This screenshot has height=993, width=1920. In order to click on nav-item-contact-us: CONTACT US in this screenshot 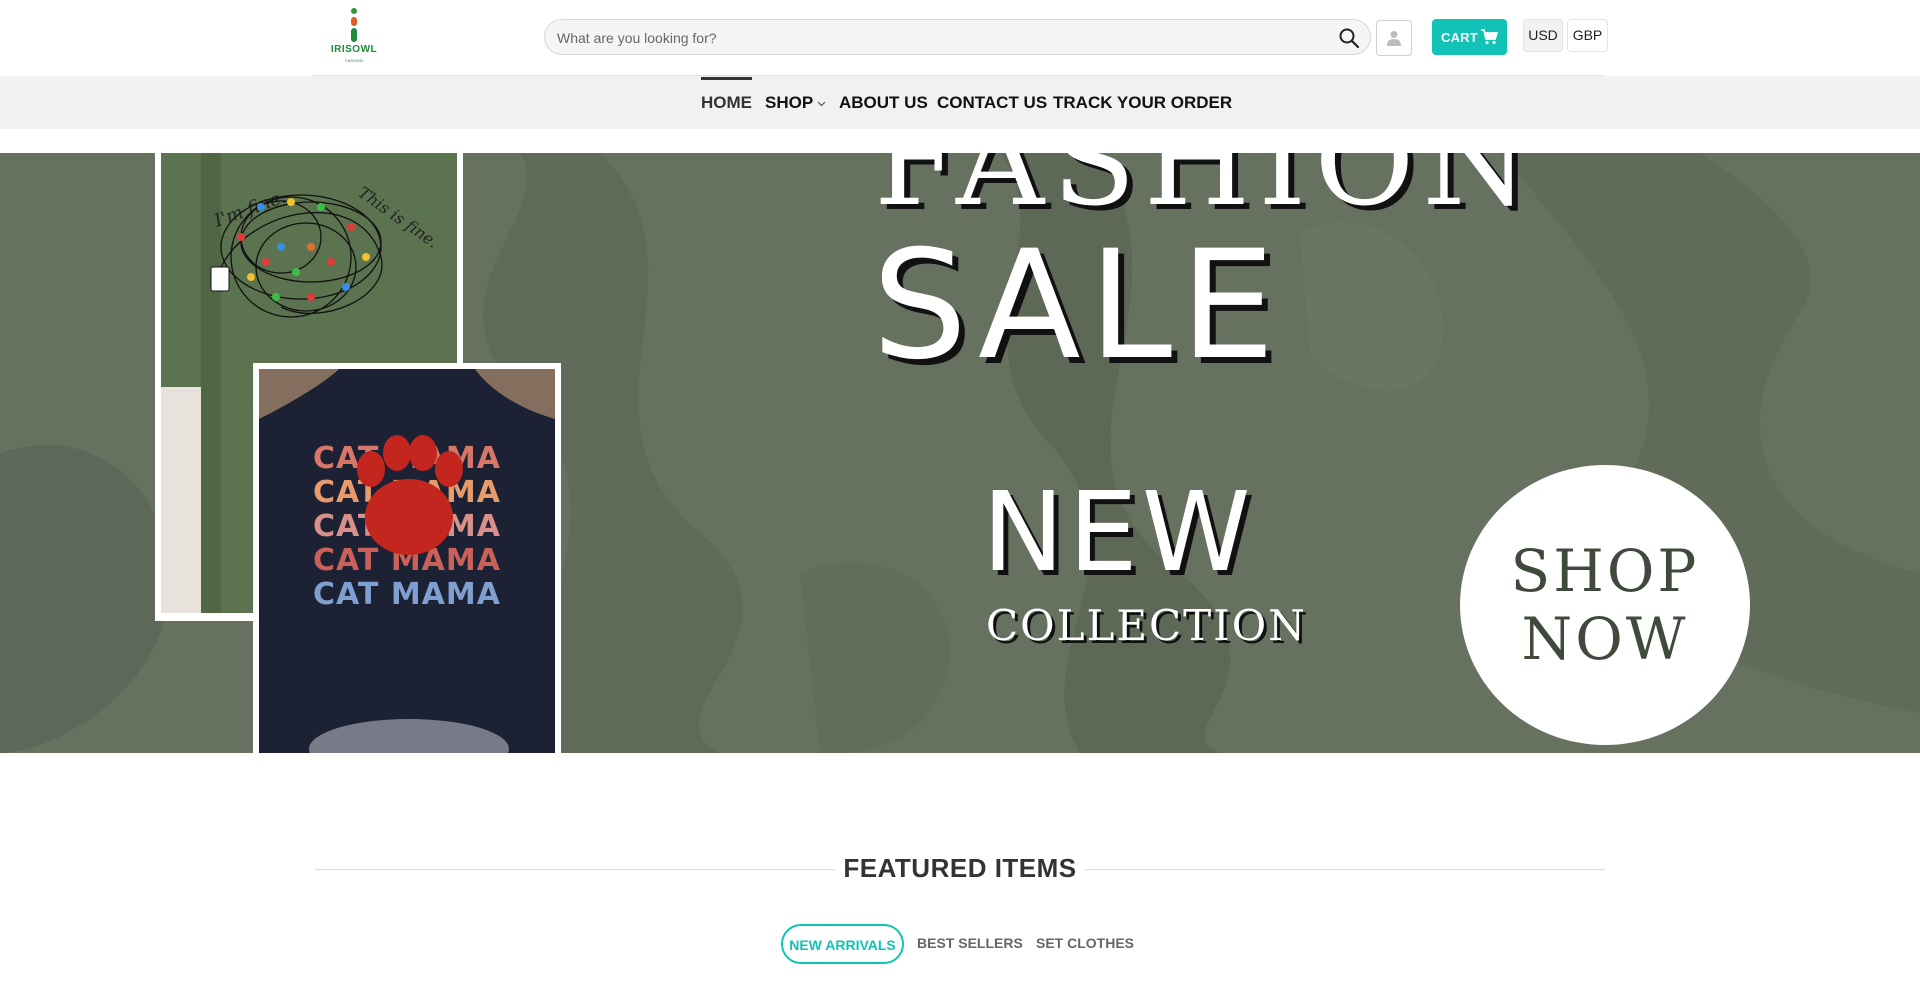, I will do `click(992, 102)`.